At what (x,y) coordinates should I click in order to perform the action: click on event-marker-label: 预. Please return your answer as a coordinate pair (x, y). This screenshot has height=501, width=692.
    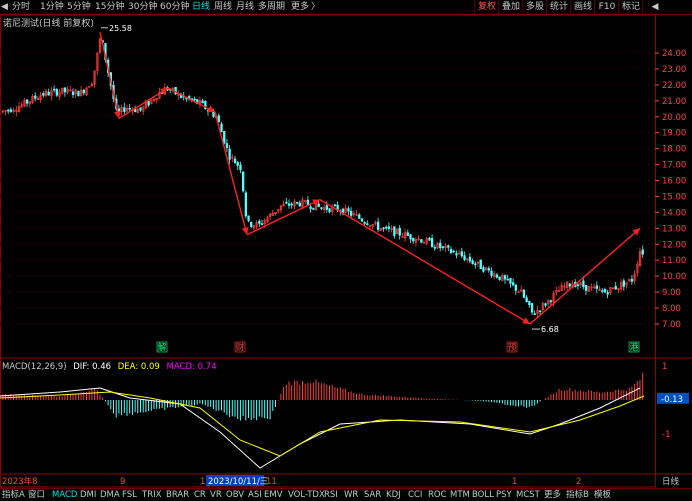
    Looking at the image, I should click on (512, 347).